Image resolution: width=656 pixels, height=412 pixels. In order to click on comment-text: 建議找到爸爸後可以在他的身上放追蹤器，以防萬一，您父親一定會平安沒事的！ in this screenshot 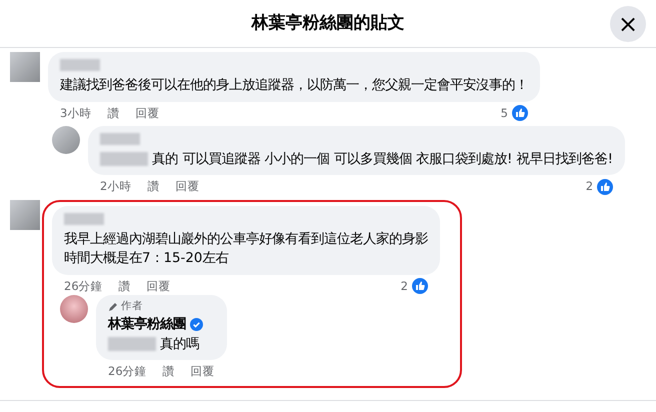, I will do `click(294, 86)`.